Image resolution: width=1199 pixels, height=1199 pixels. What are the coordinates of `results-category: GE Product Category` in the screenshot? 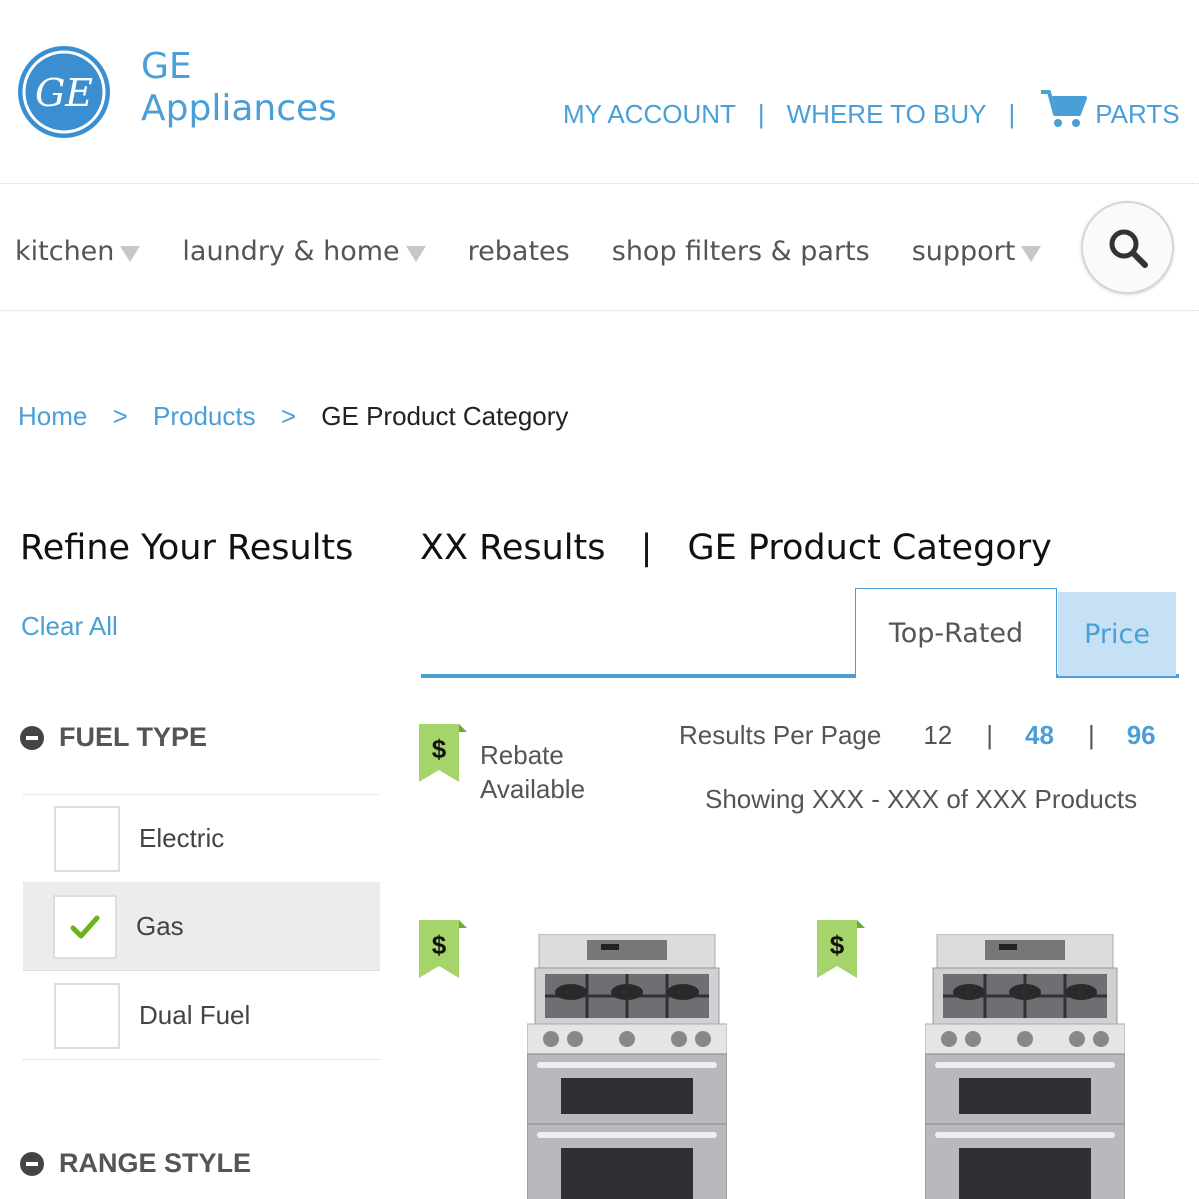 It's located at (869, 548).